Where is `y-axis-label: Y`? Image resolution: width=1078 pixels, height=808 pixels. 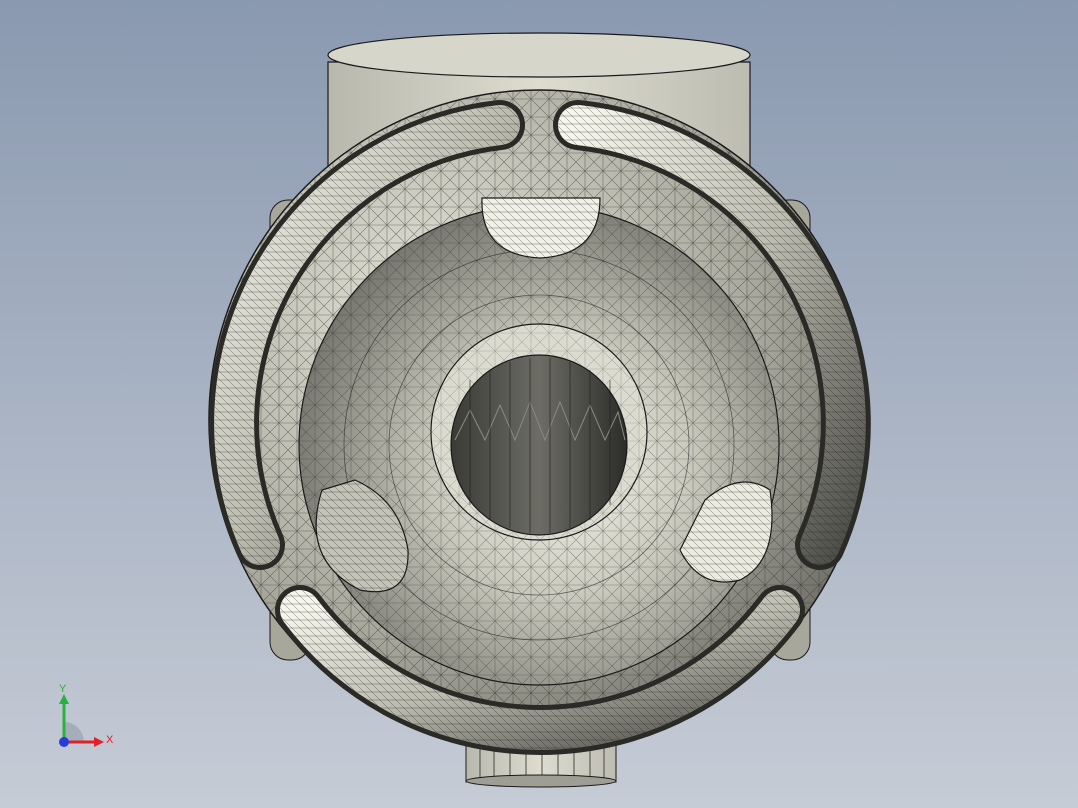 y-axis-label: Y is located at coordinates (63, 689).